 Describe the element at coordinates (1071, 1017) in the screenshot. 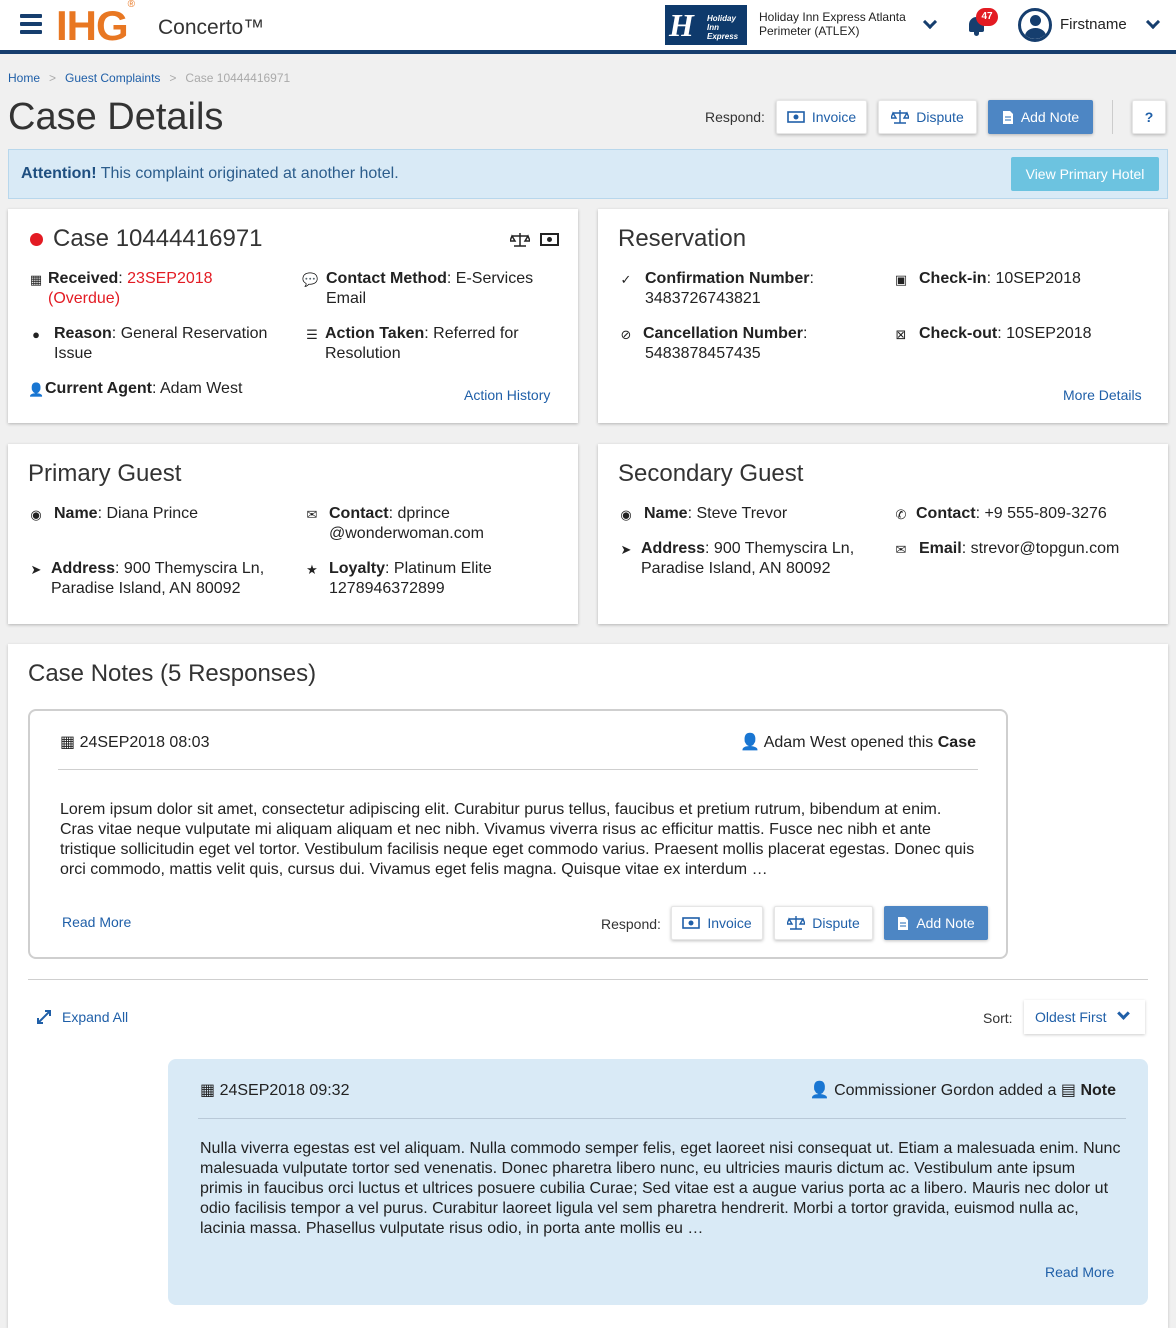

I see `sort-value: Oldest First` at that location.